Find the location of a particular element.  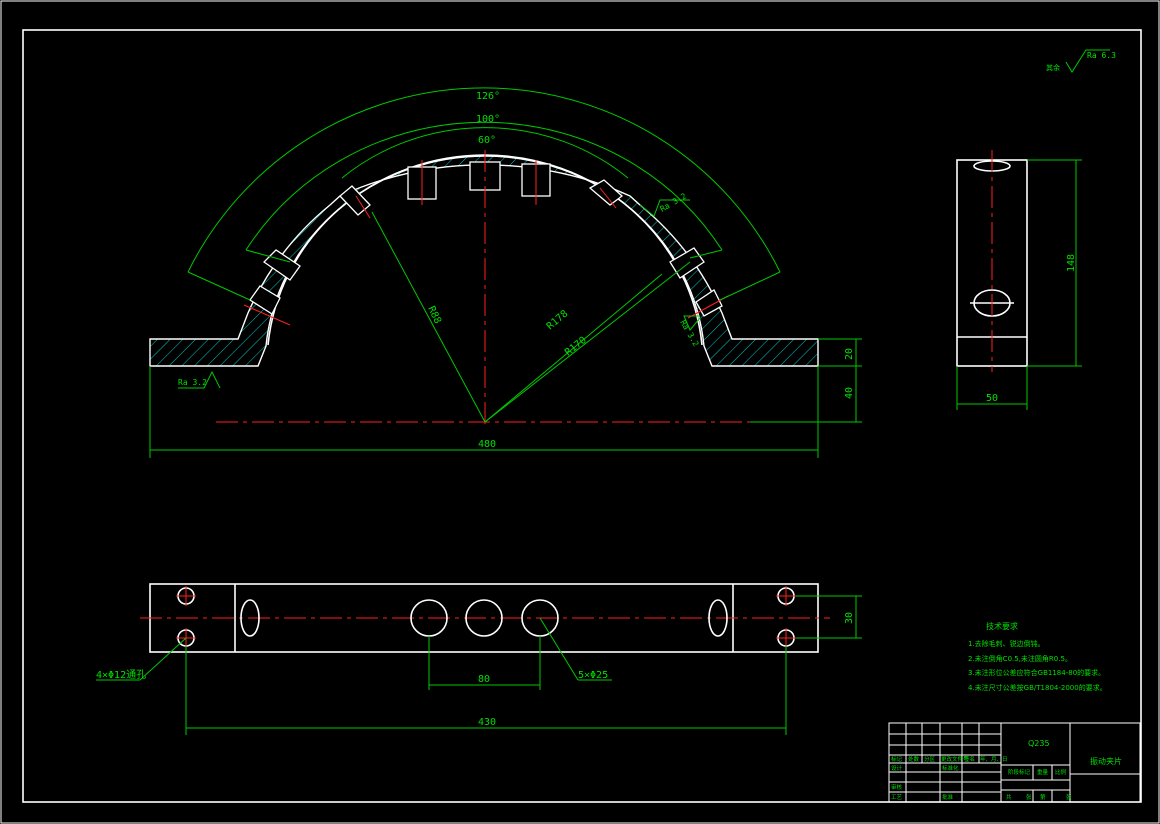

pitch-label: 80 is located at coordinates (484, 679).